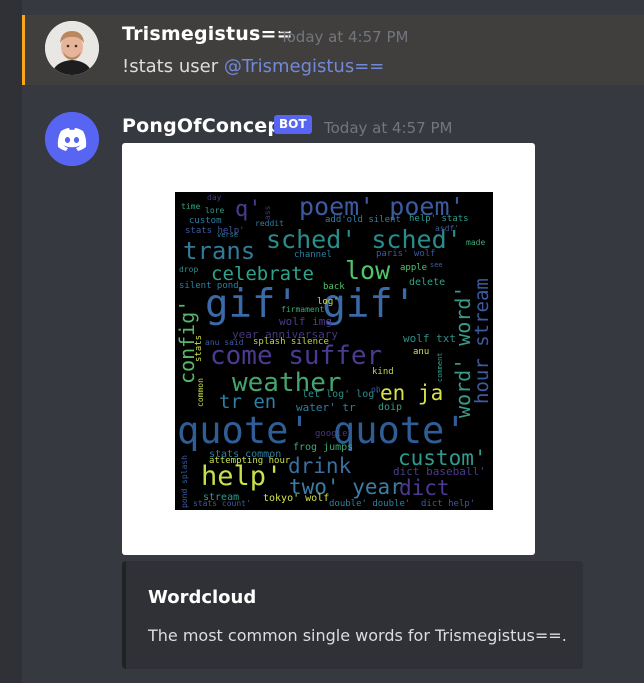 The height and width of the screenshot is (683, 644). Describe the element at coordinates (439, 471) in the screenshot. I see `wordcloud-word: dict baseball'` at that location.